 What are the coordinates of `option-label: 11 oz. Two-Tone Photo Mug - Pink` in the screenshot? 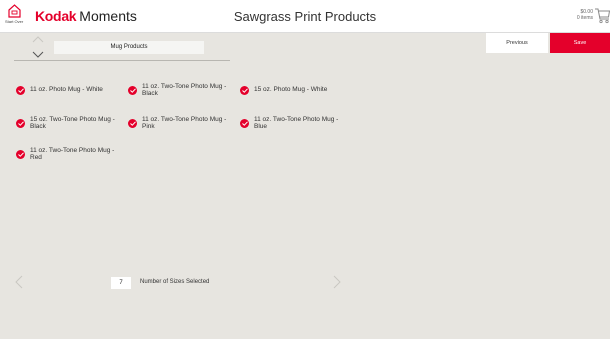 It's located at (184, 123).